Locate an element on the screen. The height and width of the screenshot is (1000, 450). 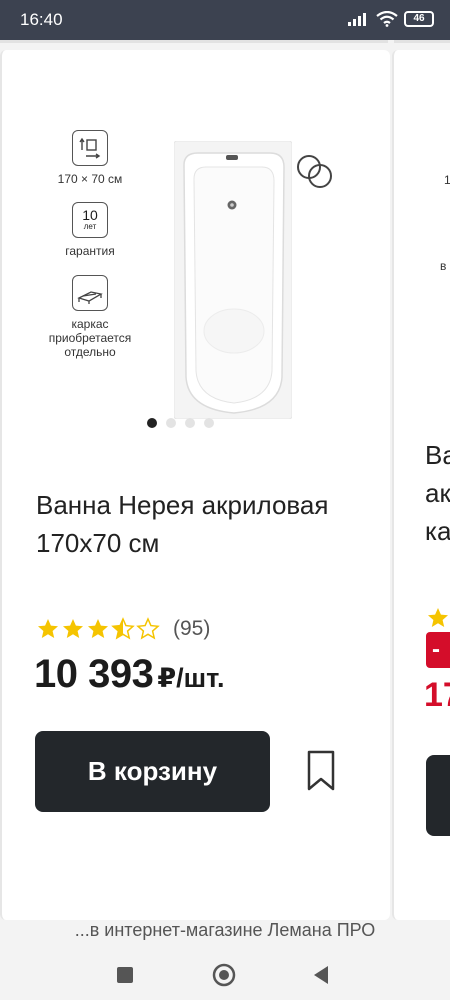
warranty-icon: 10 лет is located at coordinates (90, 220).